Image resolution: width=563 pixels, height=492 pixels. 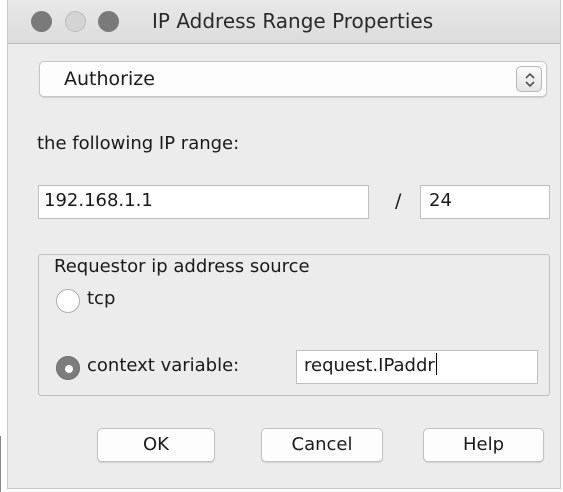 I want to click on window-title: IP Address Range Properties, so click(x=293, y=21).